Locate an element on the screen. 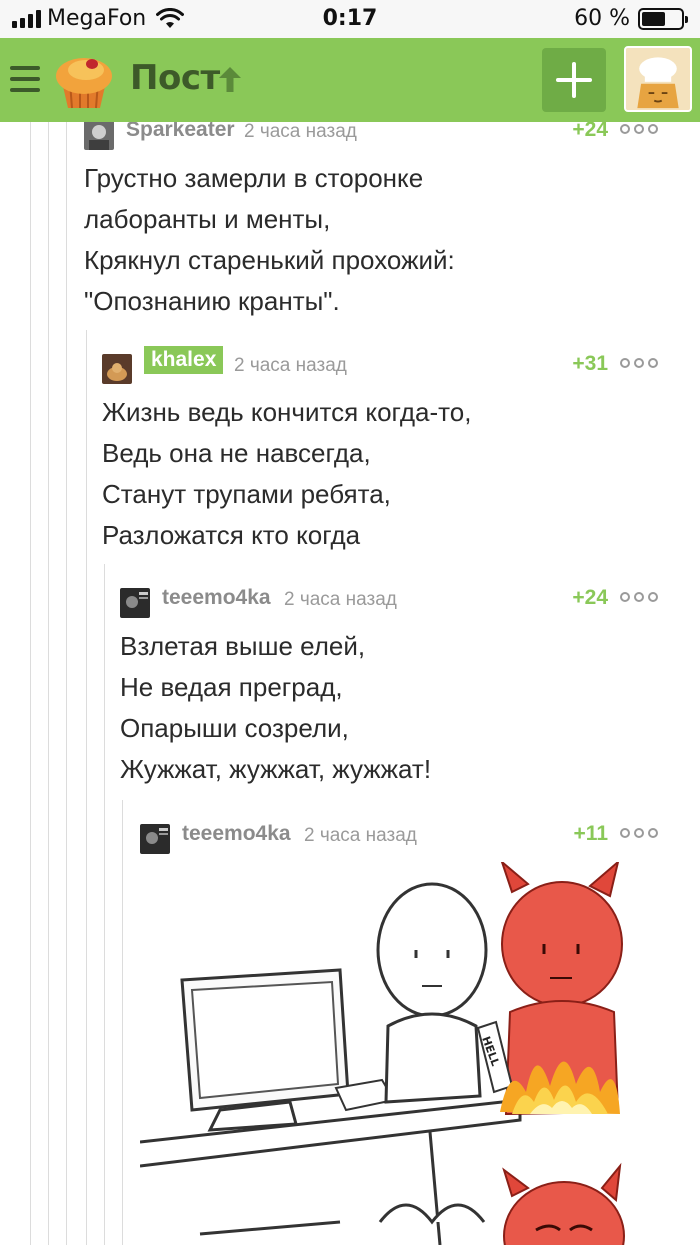 The width and height of the screenshot is (700, 1245). comment-line: Жизнь ведь кончится когда-то, is located at coordinates (287, 412).